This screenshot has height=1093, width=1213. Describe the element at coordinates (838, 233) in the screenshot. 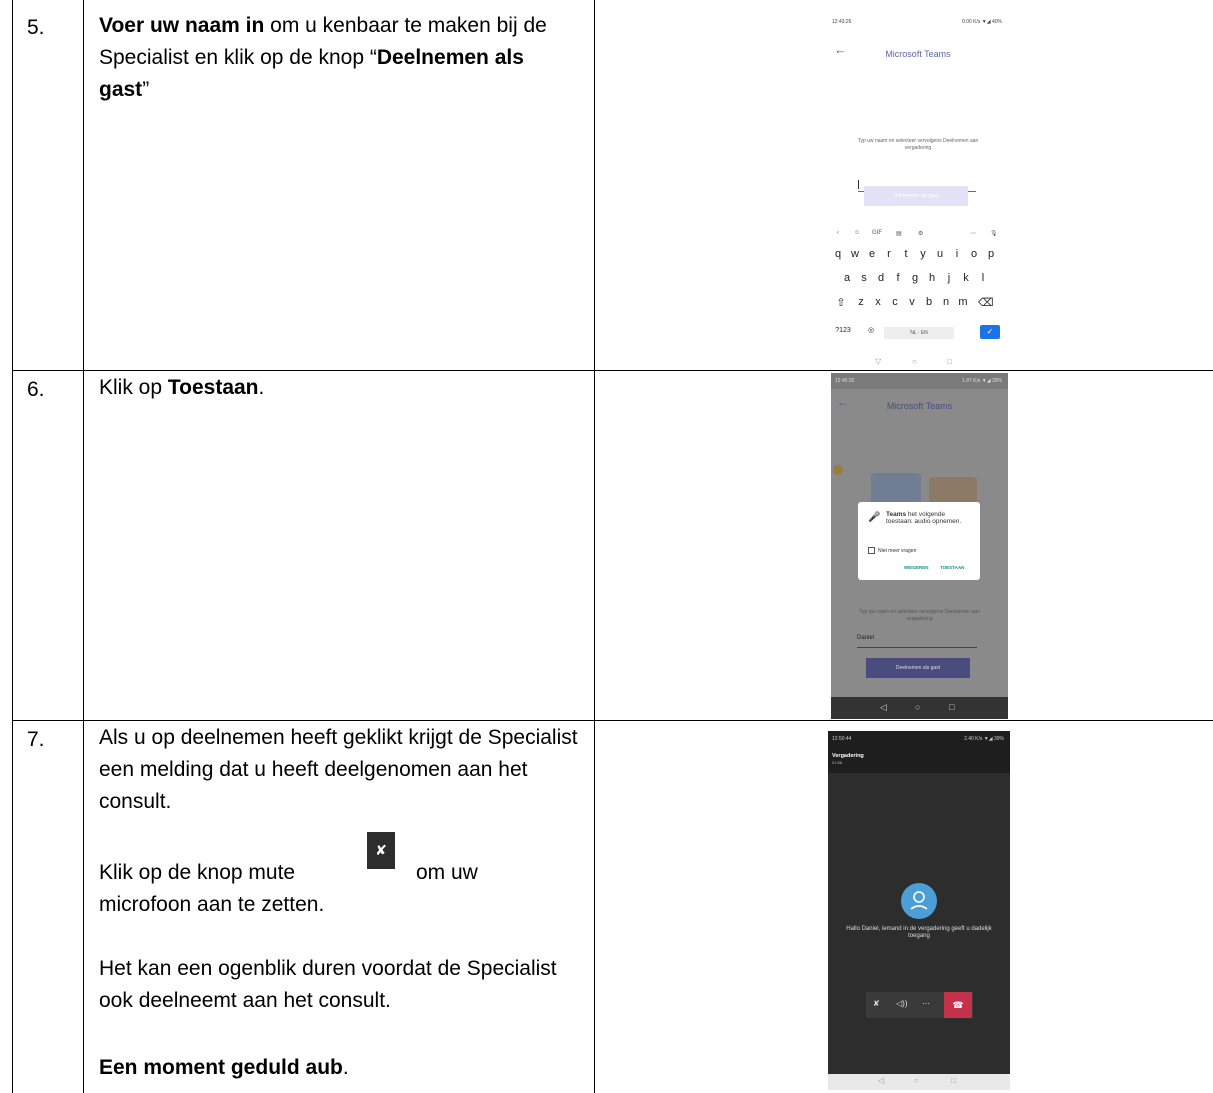

I see `keyboard-collapse-icon: ‹` at that location.